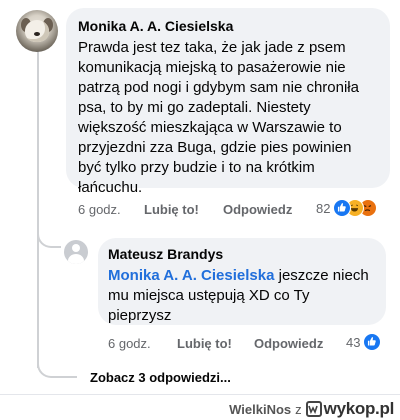 Image resolution: width=400 pixels, height=420 pixels. Describe the element at coordinates (76, 259) in the screenshot. I see `avatar-placeholder-body` at that location.